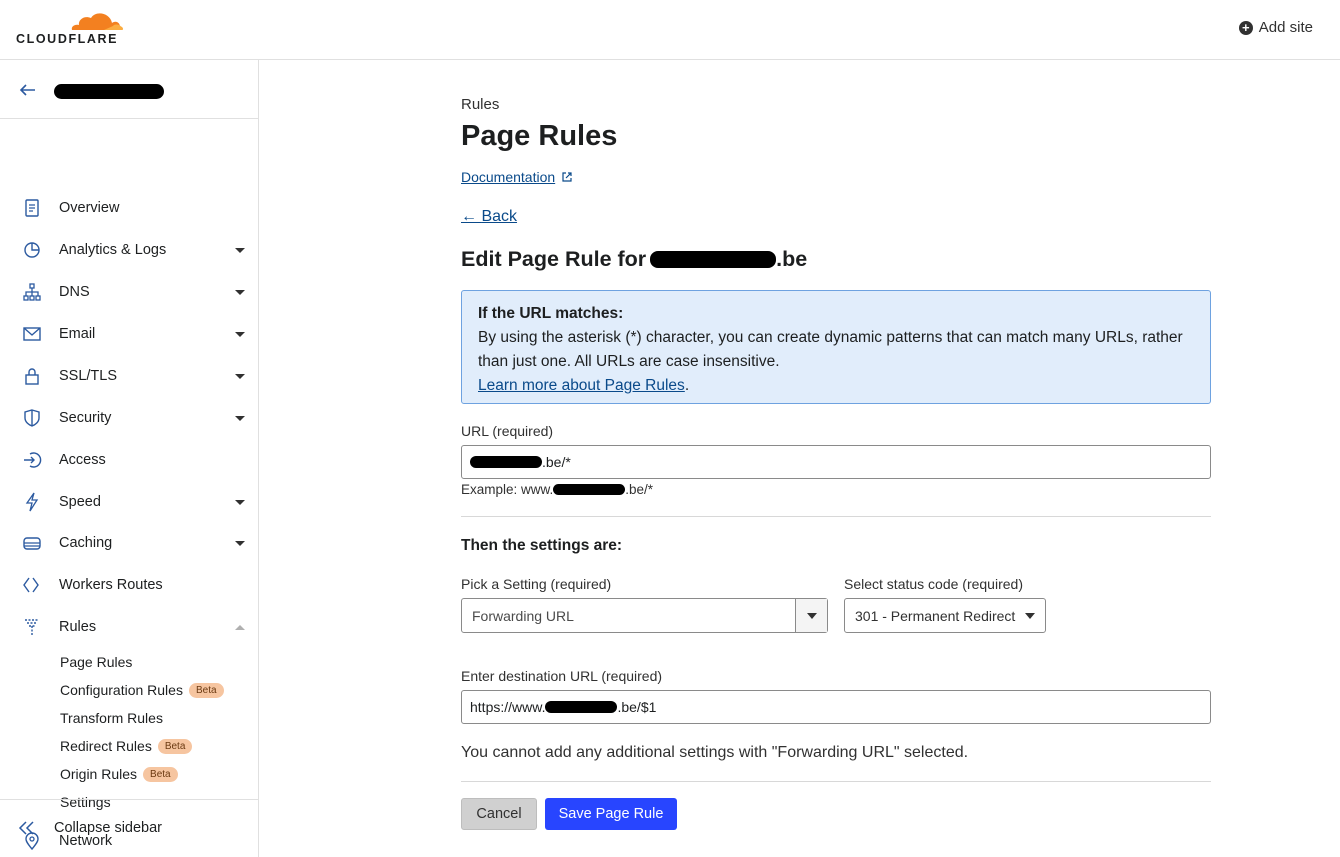 The width and height of the screenshot is (1340, 857). I want to click on sidebar-sub-origin-rules: Origin Rules Beta, so click(119, 774).